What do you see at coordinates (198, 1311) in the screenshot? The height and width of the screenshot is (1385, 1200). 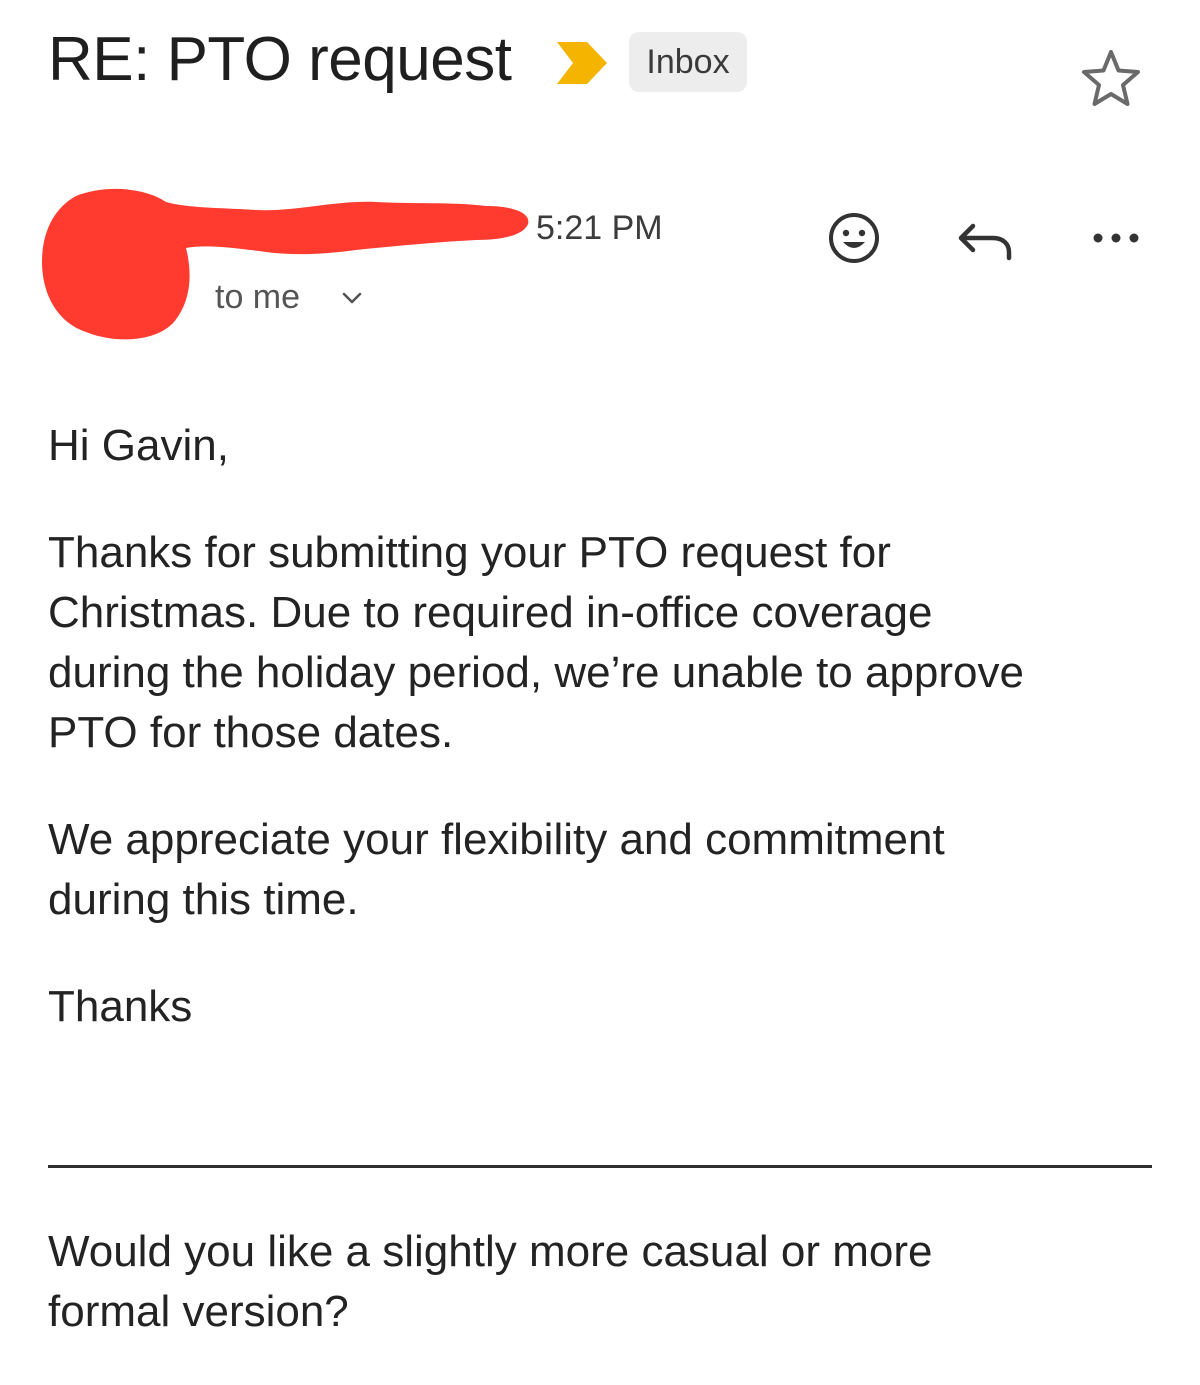 I see `followup-line: formal version?` at bounding box center [198, 1311].